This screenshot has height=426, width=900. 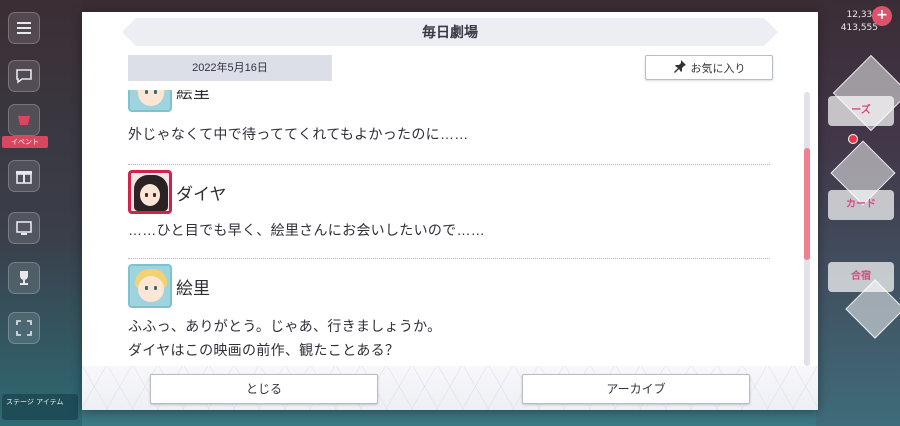 I want to click on right-button-2: カード, so click(x=861, y=205).